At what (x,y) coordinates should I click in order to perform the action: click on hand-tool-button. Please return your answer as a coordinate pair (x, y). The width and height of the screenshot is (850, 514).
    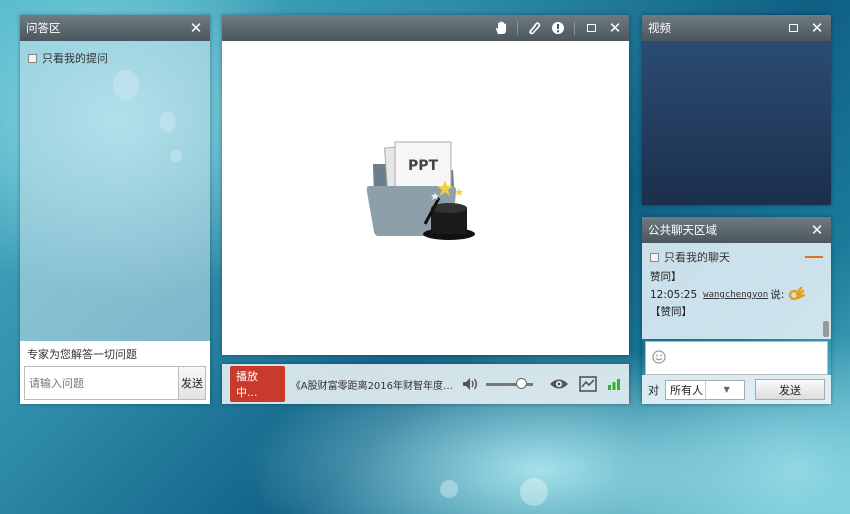
    Looking at the image, I should click on (501, 28).